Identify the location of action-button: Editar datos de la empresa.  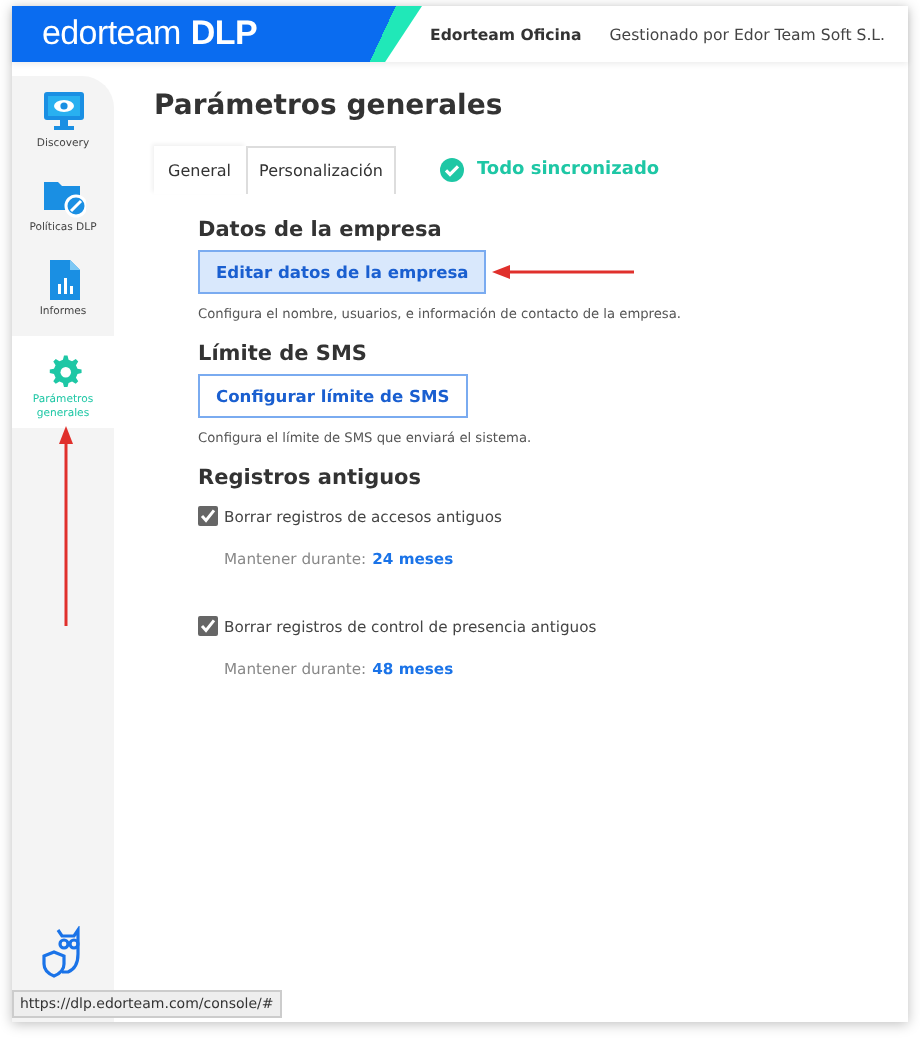
(342, 272).